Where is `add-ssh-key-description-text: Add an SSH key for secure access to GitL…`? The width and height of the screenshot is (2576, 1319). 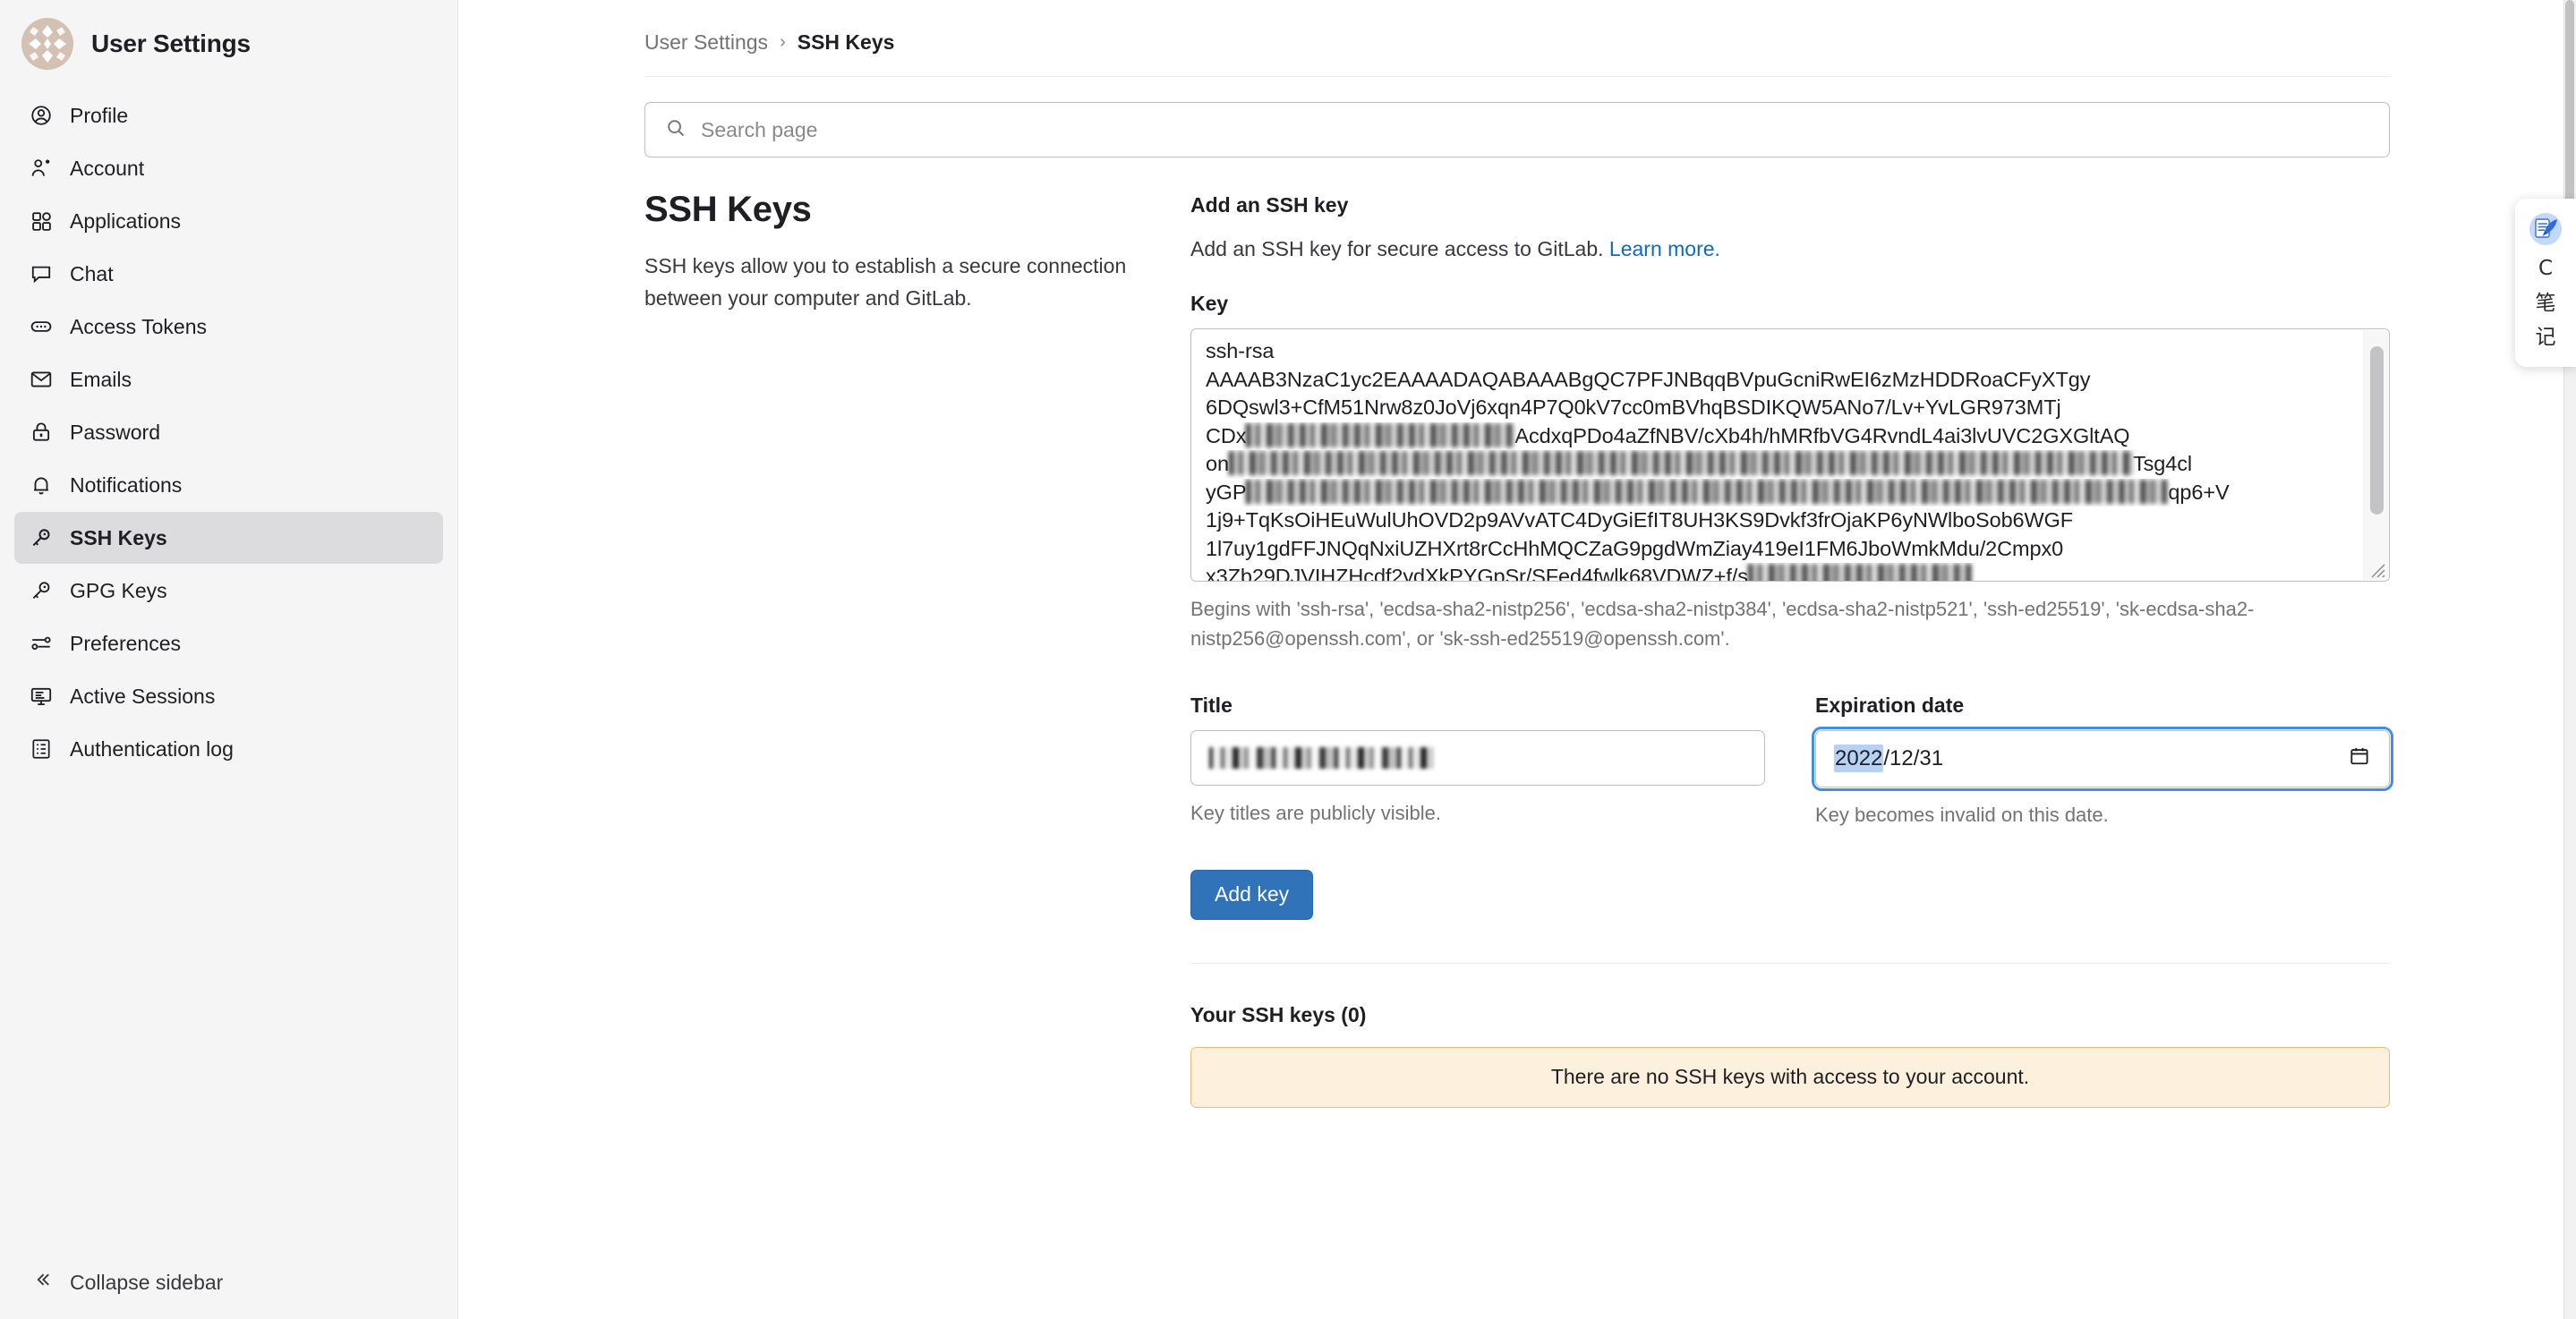 add-ssh-key-description-text: Add an SSH key for secure access to GitL… is located at coordinates (1397, 248).